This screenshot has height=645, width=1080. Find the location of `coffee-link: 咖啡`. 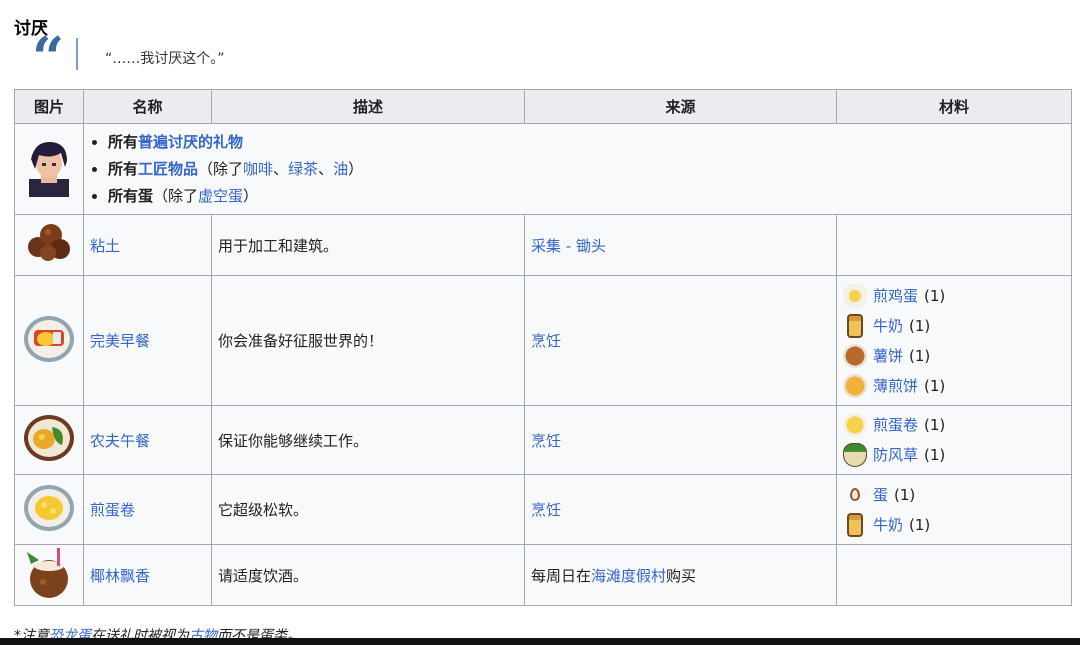

coffee-link: 咖啡 is located at coordinates (258, 169).